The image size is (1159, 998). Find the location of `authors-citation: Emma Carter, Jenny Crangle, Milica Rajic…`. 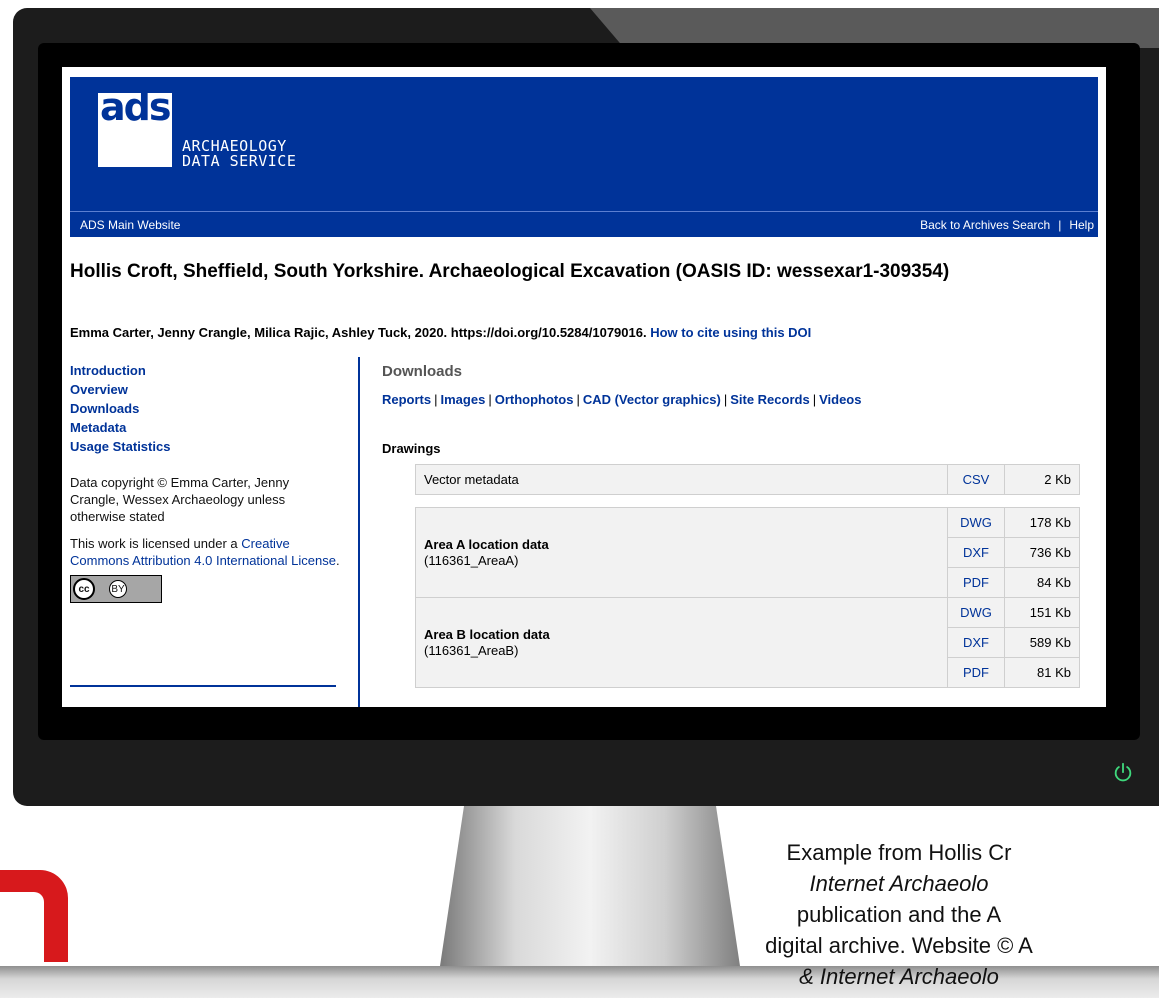

authors-citation: Emma Carter, Jenny Crangle, Milica Rajic… is located at coordinates (588, 332).